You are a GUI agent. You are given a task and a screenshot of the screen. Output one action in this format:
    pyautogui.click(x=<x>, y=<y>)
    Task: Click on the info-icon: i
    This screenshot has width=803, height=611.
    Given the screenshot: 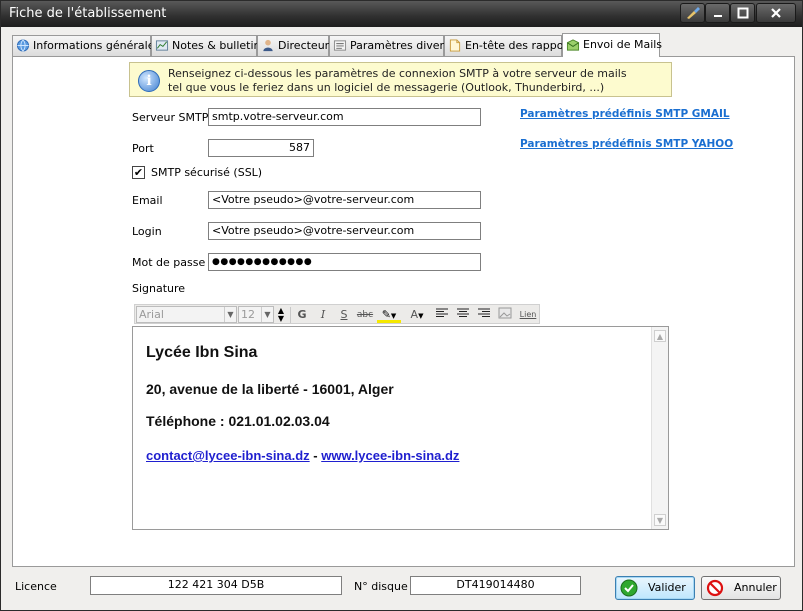 What is the action you would take?
    pyautogui.click(x=149, y=81)
    